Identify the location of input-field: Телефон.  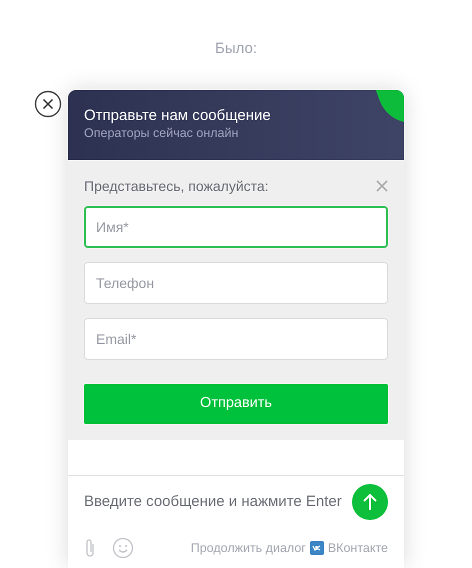
(236, 283).